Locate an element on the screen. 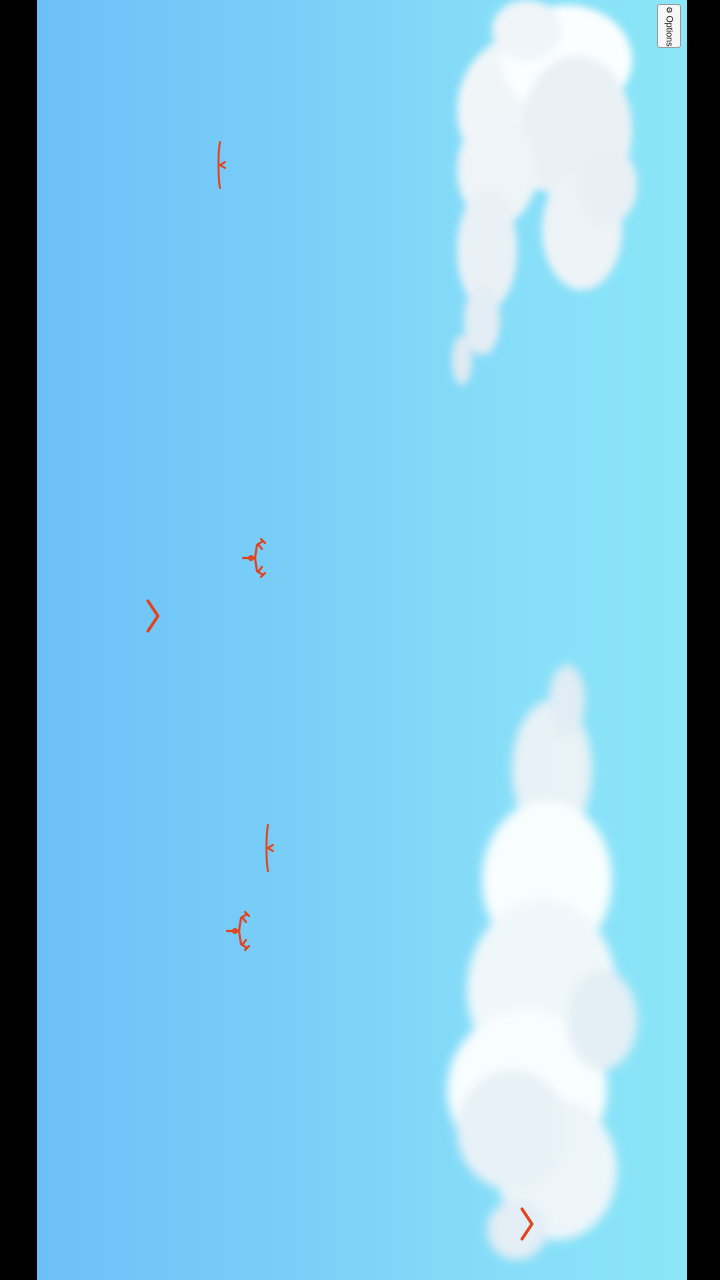  options-label: Options is located at coordinates (669, 31).